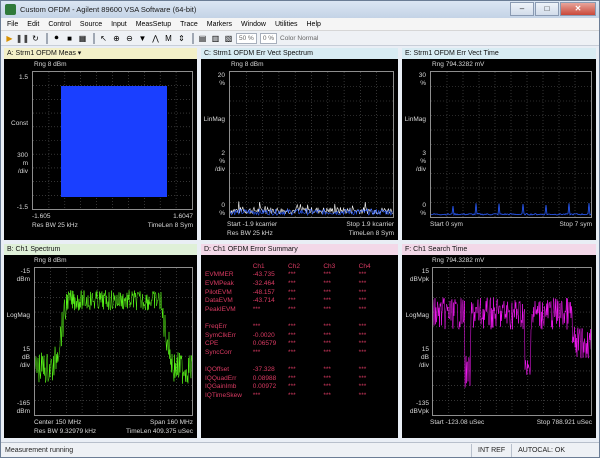 This screenshot has width=600, height=458. Describe the element at coordinates (100, 53) in the screenshot. I see `panel-a-title: A: Strm1 OFDM Meas ▾` at that location.